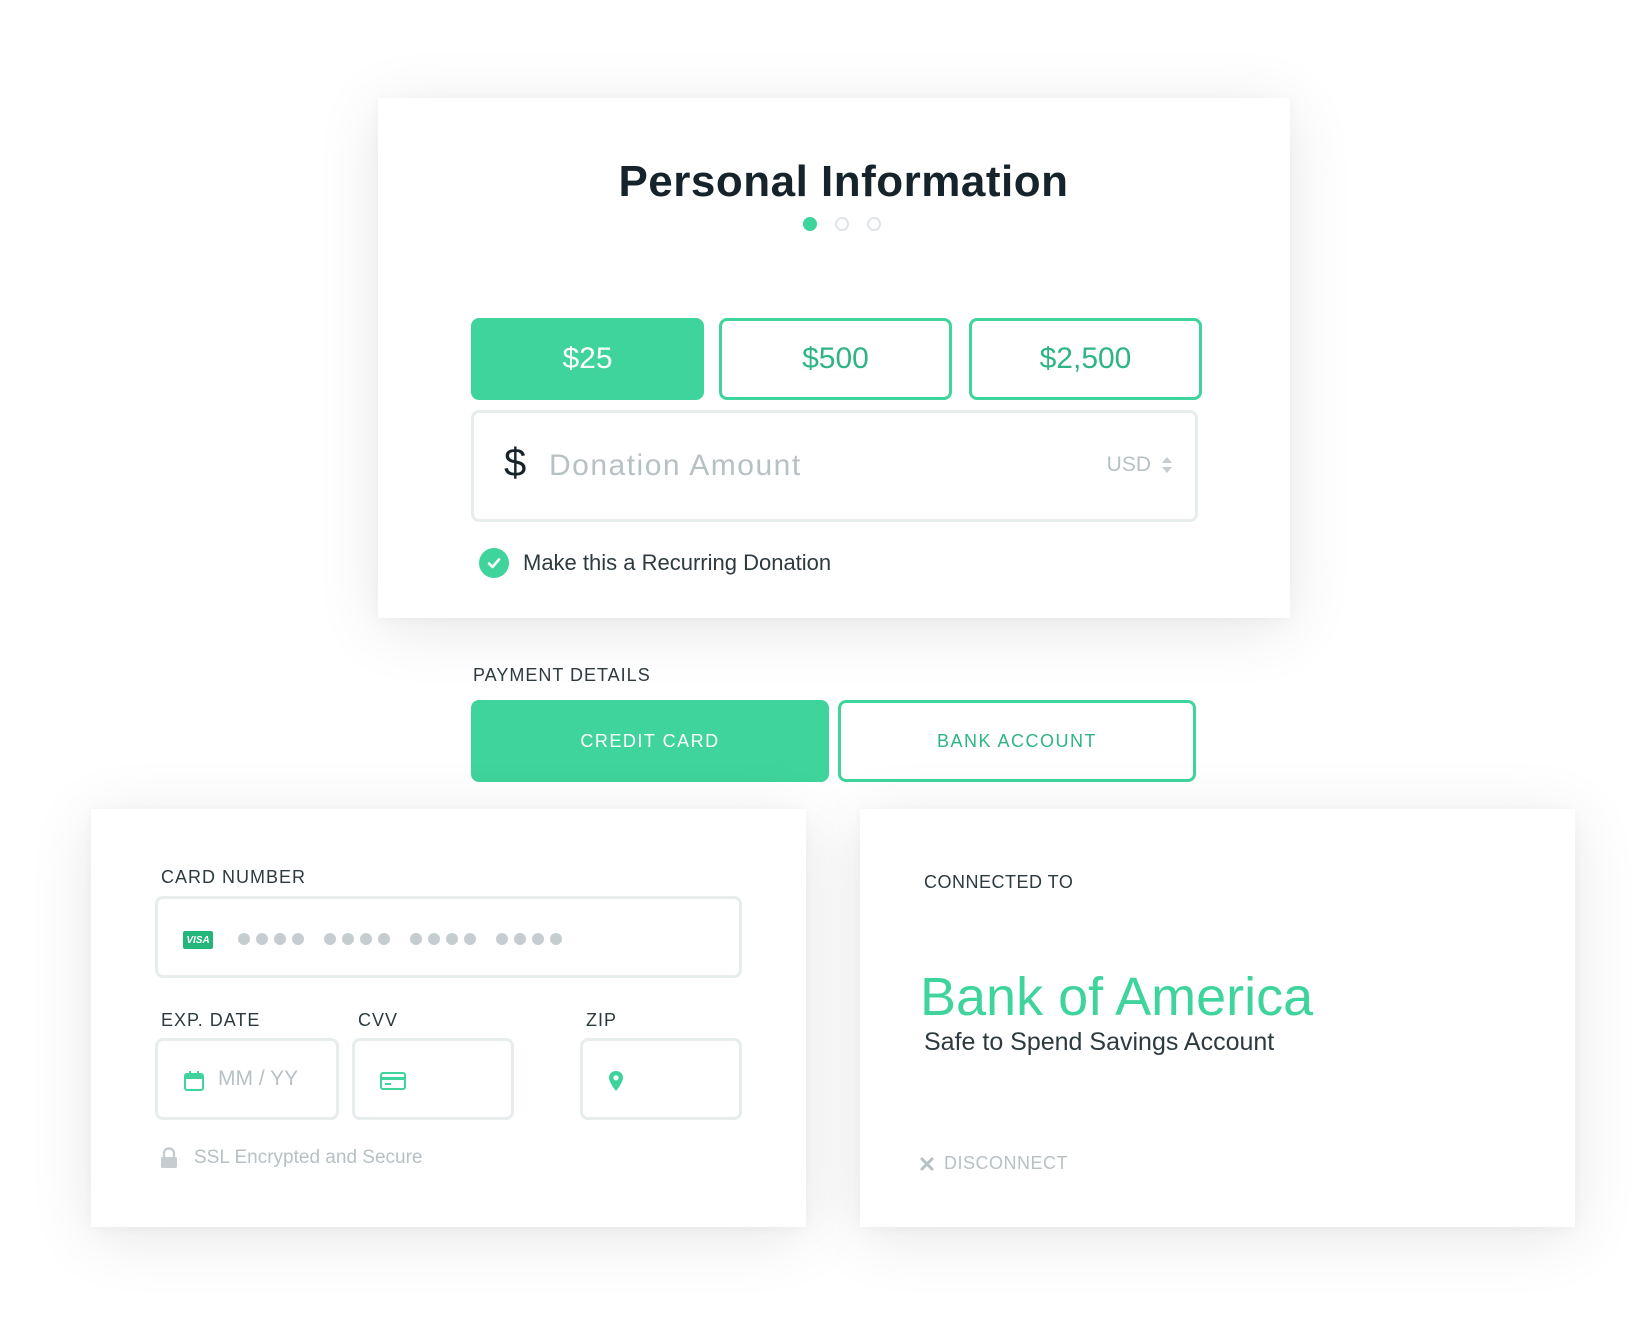 Image resolution: width=1650 pixels, height=1320 pixels. Describe the element at coordinates (1117, 997) in the screenshot. I see `bank-name: Bank of America` at that location.